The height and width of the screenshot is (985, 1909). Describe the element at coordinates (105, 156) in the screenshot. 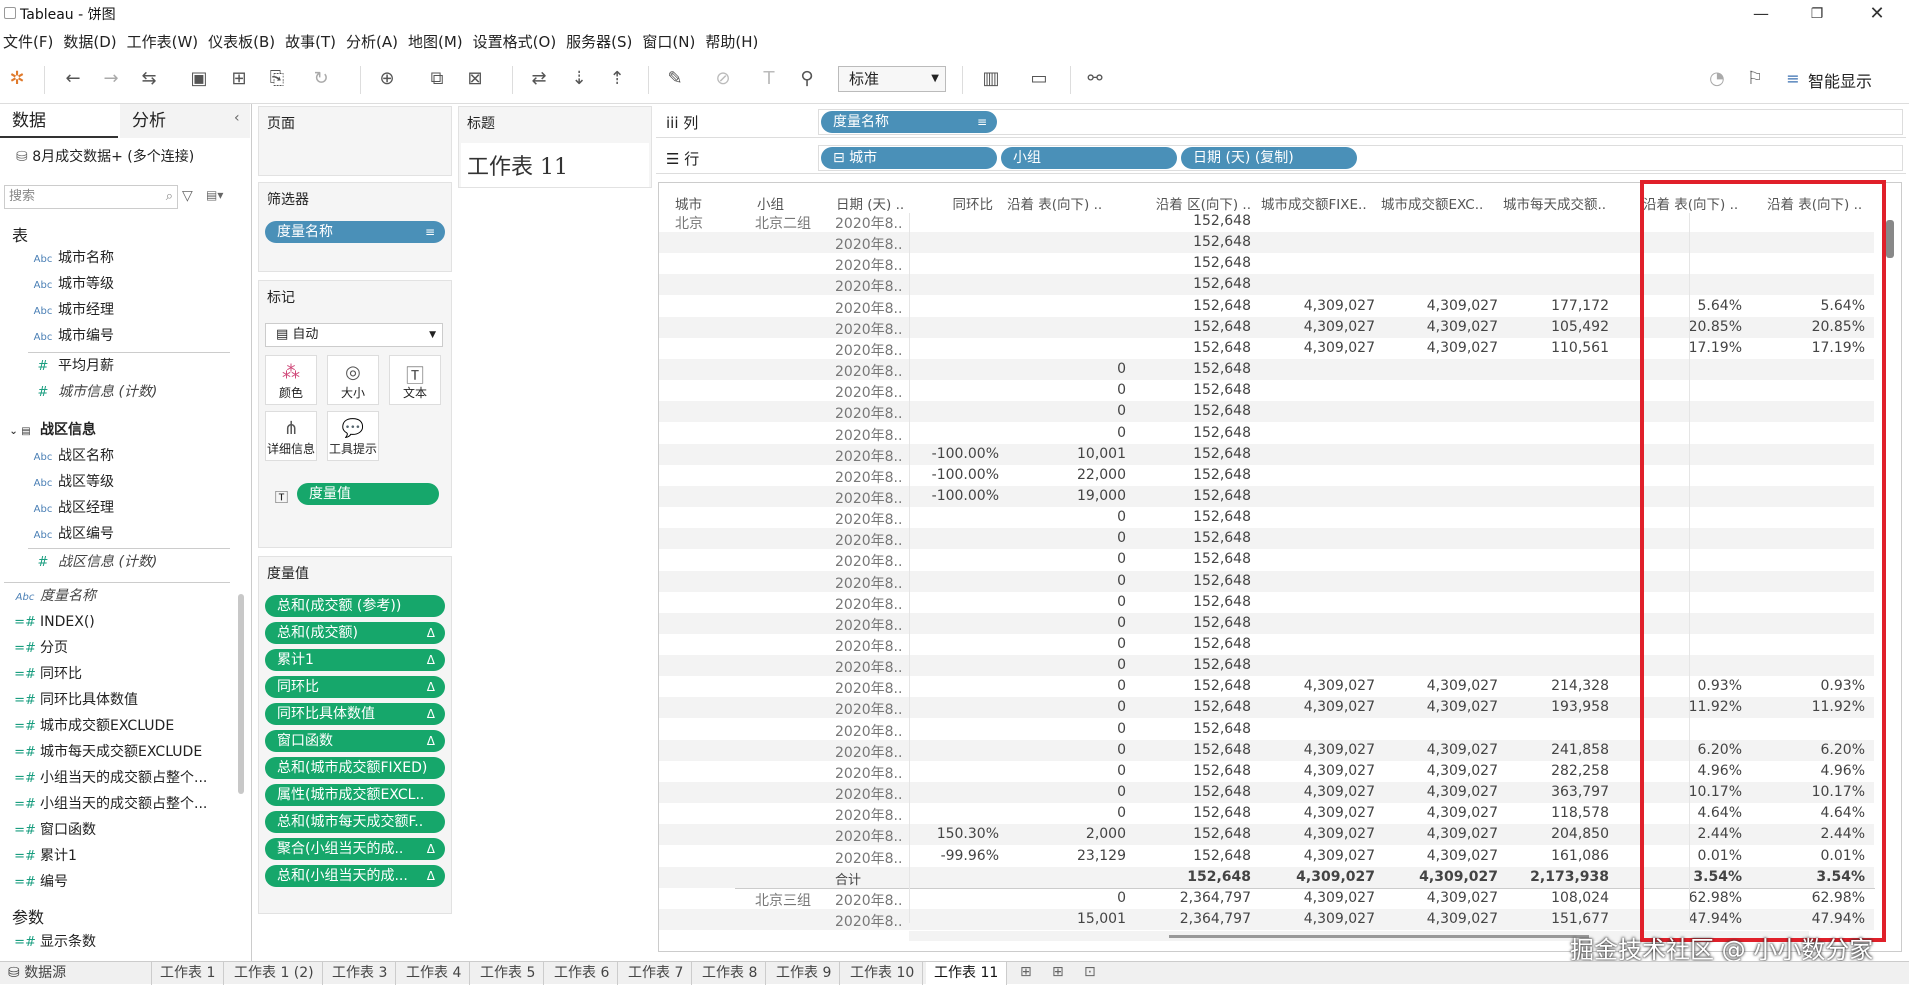

I see `datasource-name: ⛁ 8月成交数据+ (多个连接)` at that location.